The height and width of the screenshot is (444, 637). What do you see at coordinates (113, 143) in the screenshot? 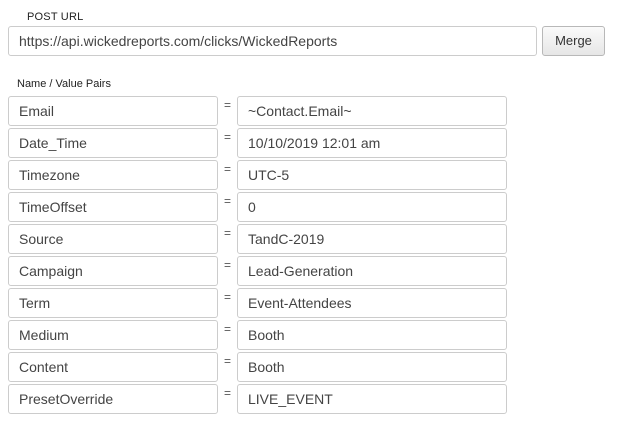
I see `pair-name-input: Date_Time` at bounding box center [113, 143].